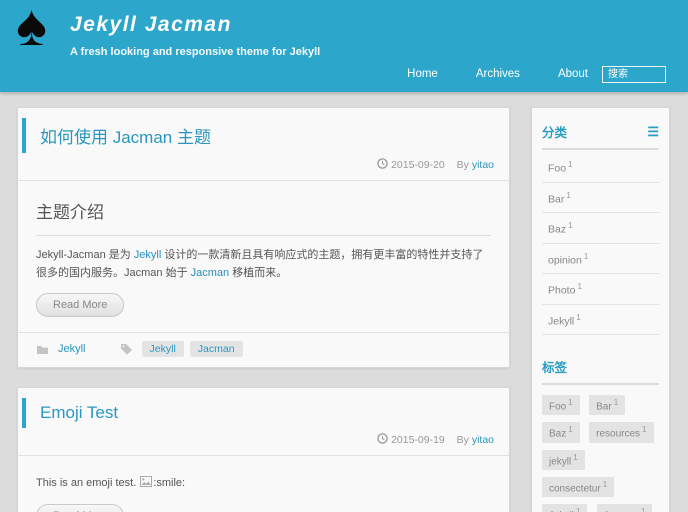 The image size is (688, 512). I want to click on sidebar-tag-pill: Jekyll1, so click(565, 508).